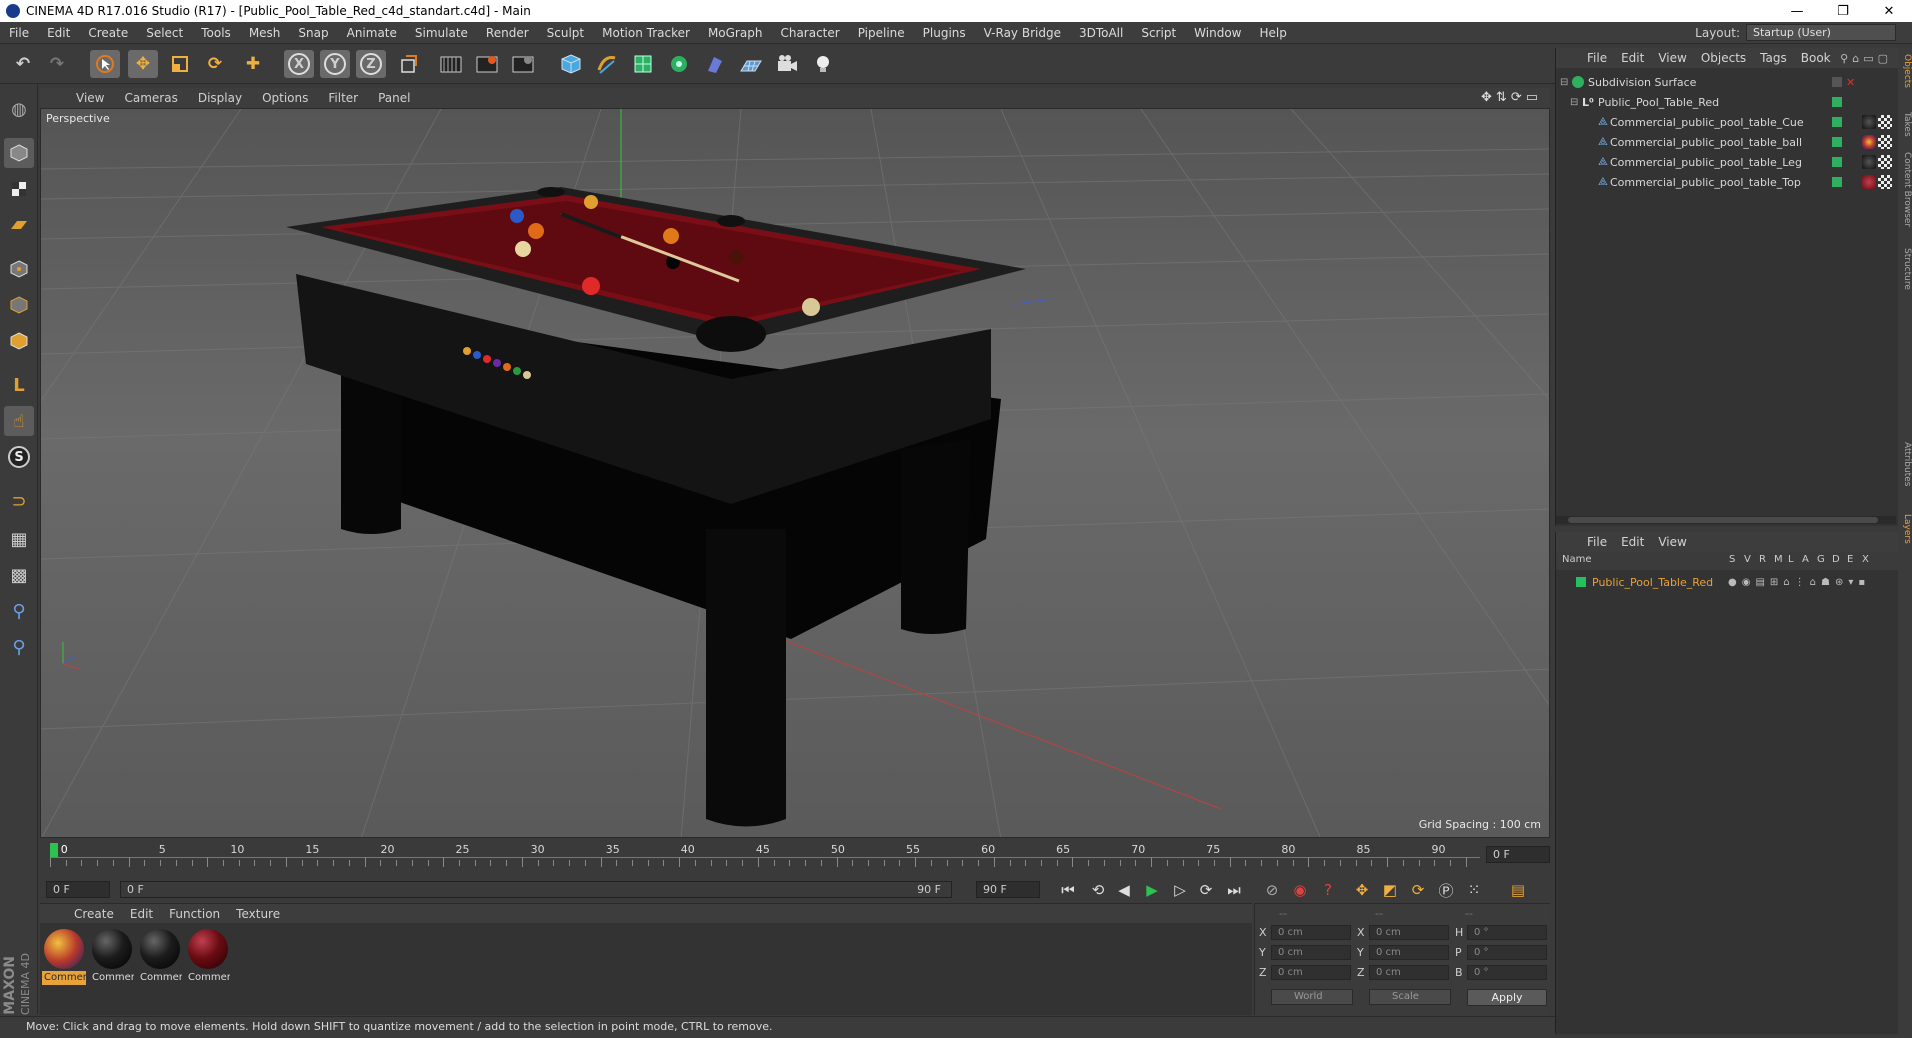  I want to click on vp-menu-filter: Filter, so click(343, 98).